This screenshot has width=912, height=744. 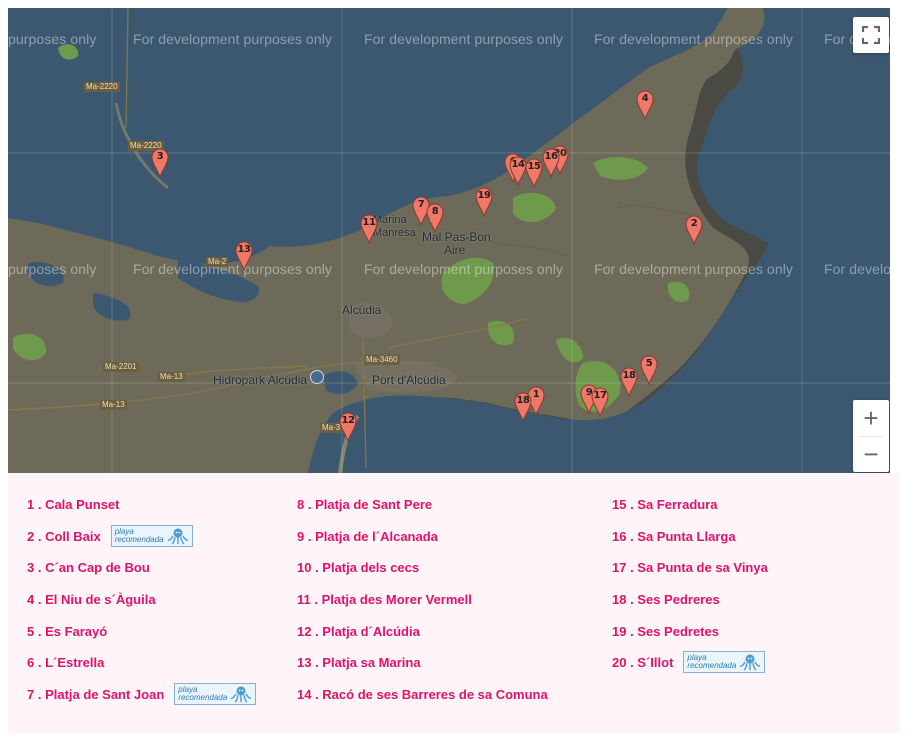 What do you see at coordinates (88, 568) in the screenshot?
I see `legend-item-label: 3 . C´an Cap de Bou` at bounding box center [88, 568].